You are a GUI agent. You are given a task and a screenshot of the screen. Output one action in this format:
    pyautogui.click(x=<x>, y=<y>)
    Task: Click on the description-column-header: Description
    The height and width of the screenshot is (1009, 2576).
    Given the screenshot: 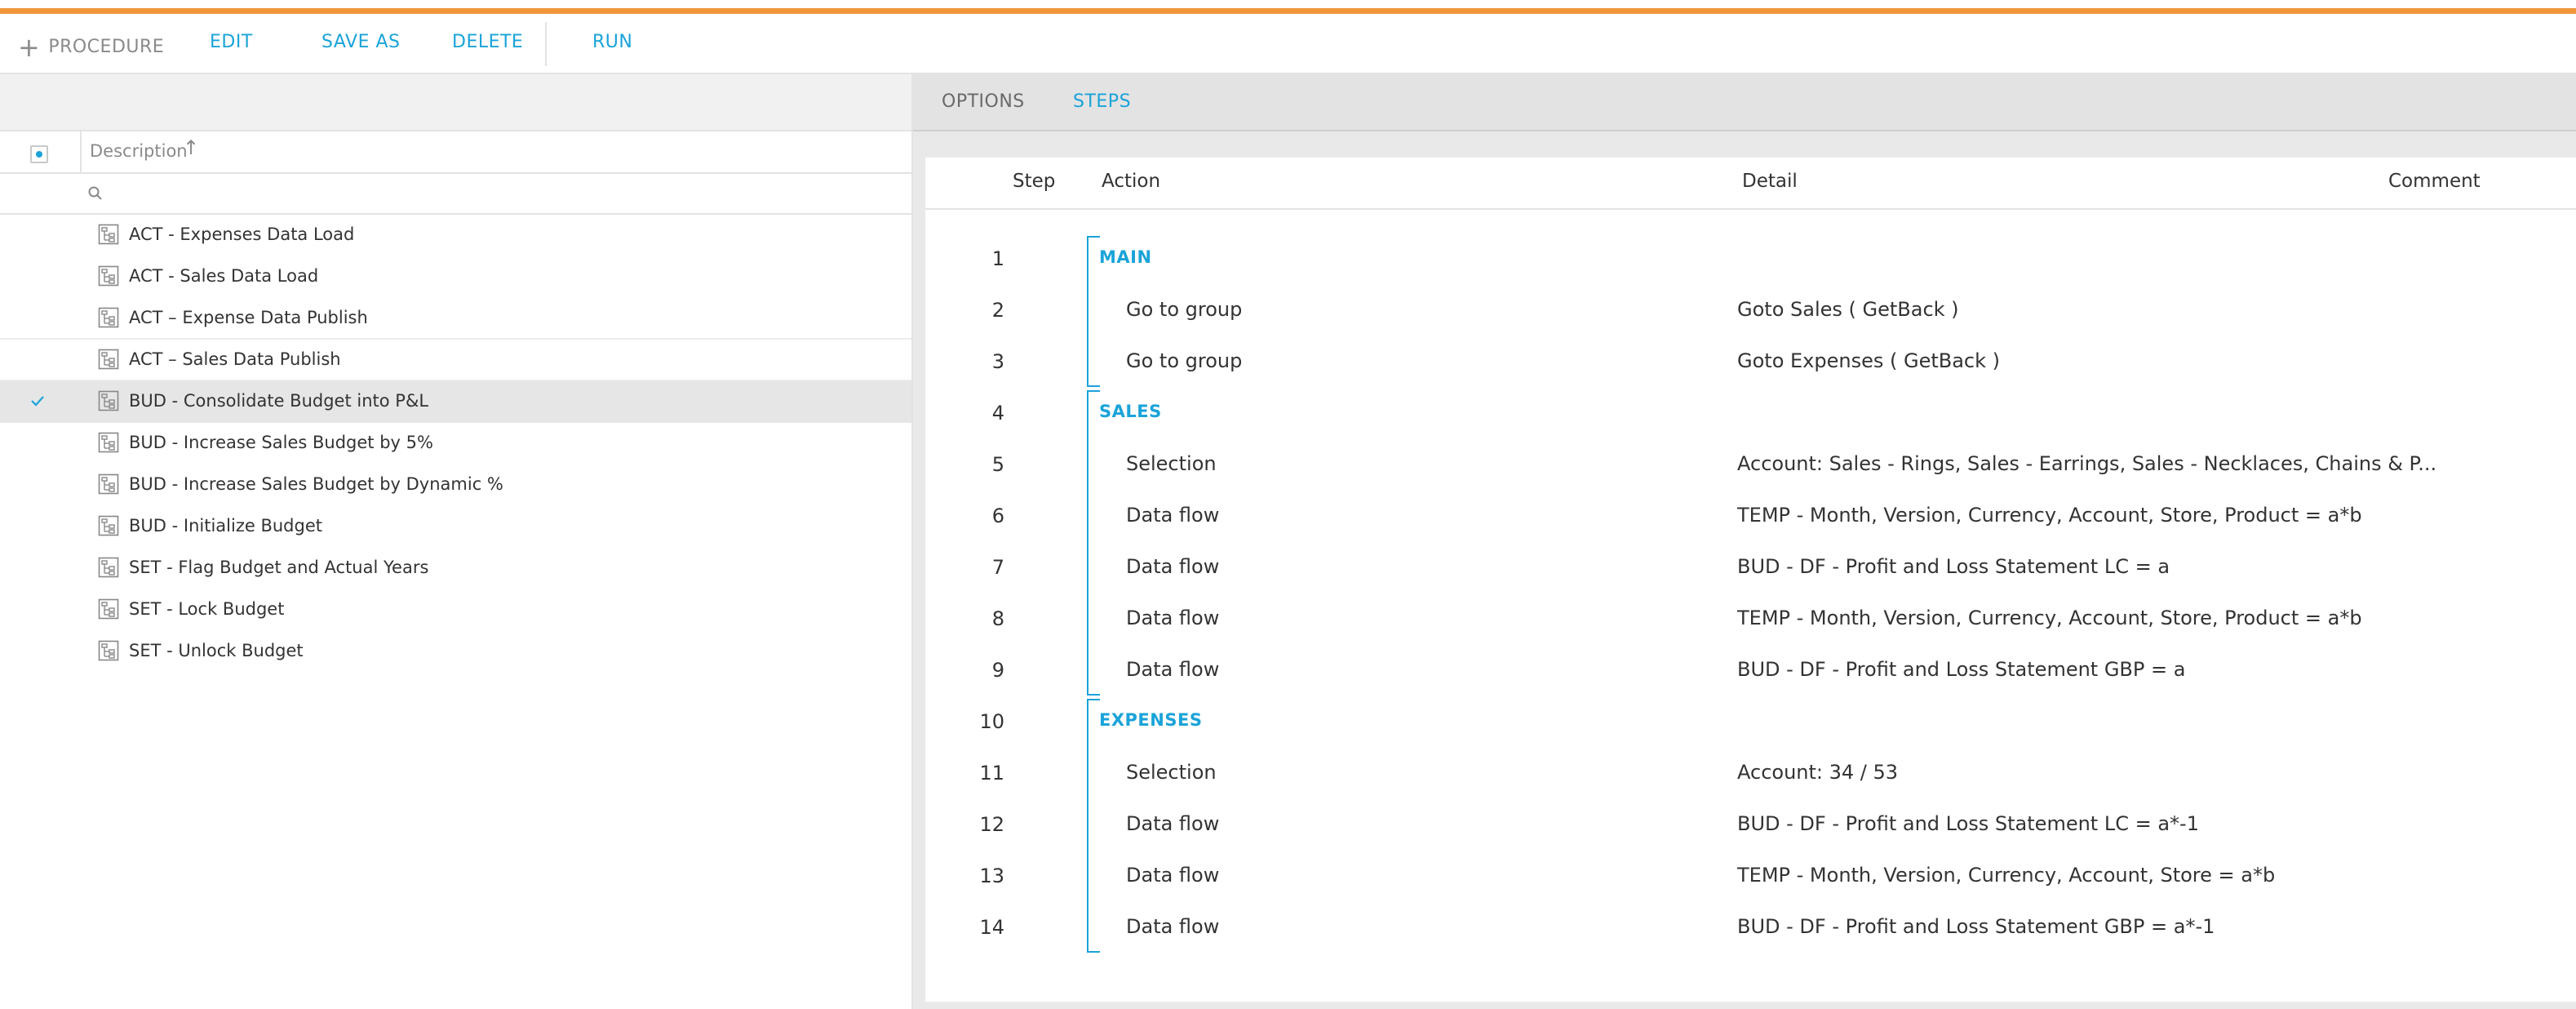 What is the action you would take?
    pyautogui.click(x=139, y=151)
    